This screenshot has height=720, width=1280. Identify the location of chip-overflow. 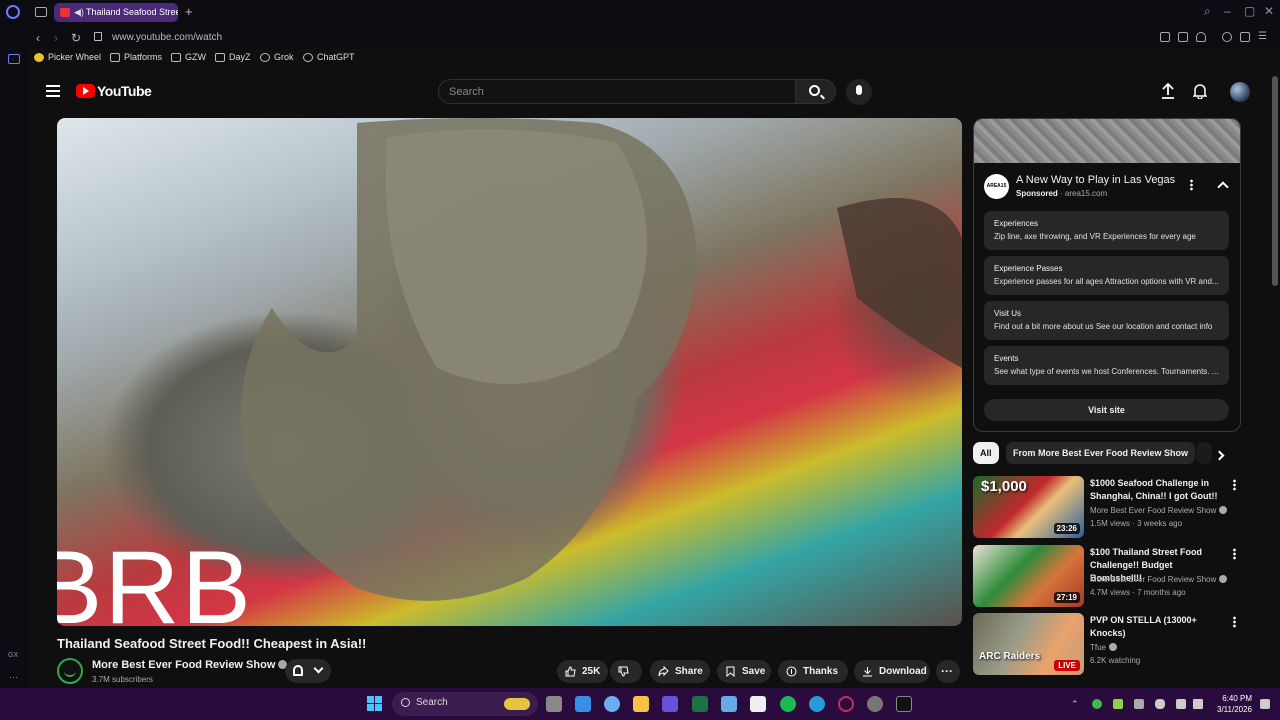
(1204, 453).